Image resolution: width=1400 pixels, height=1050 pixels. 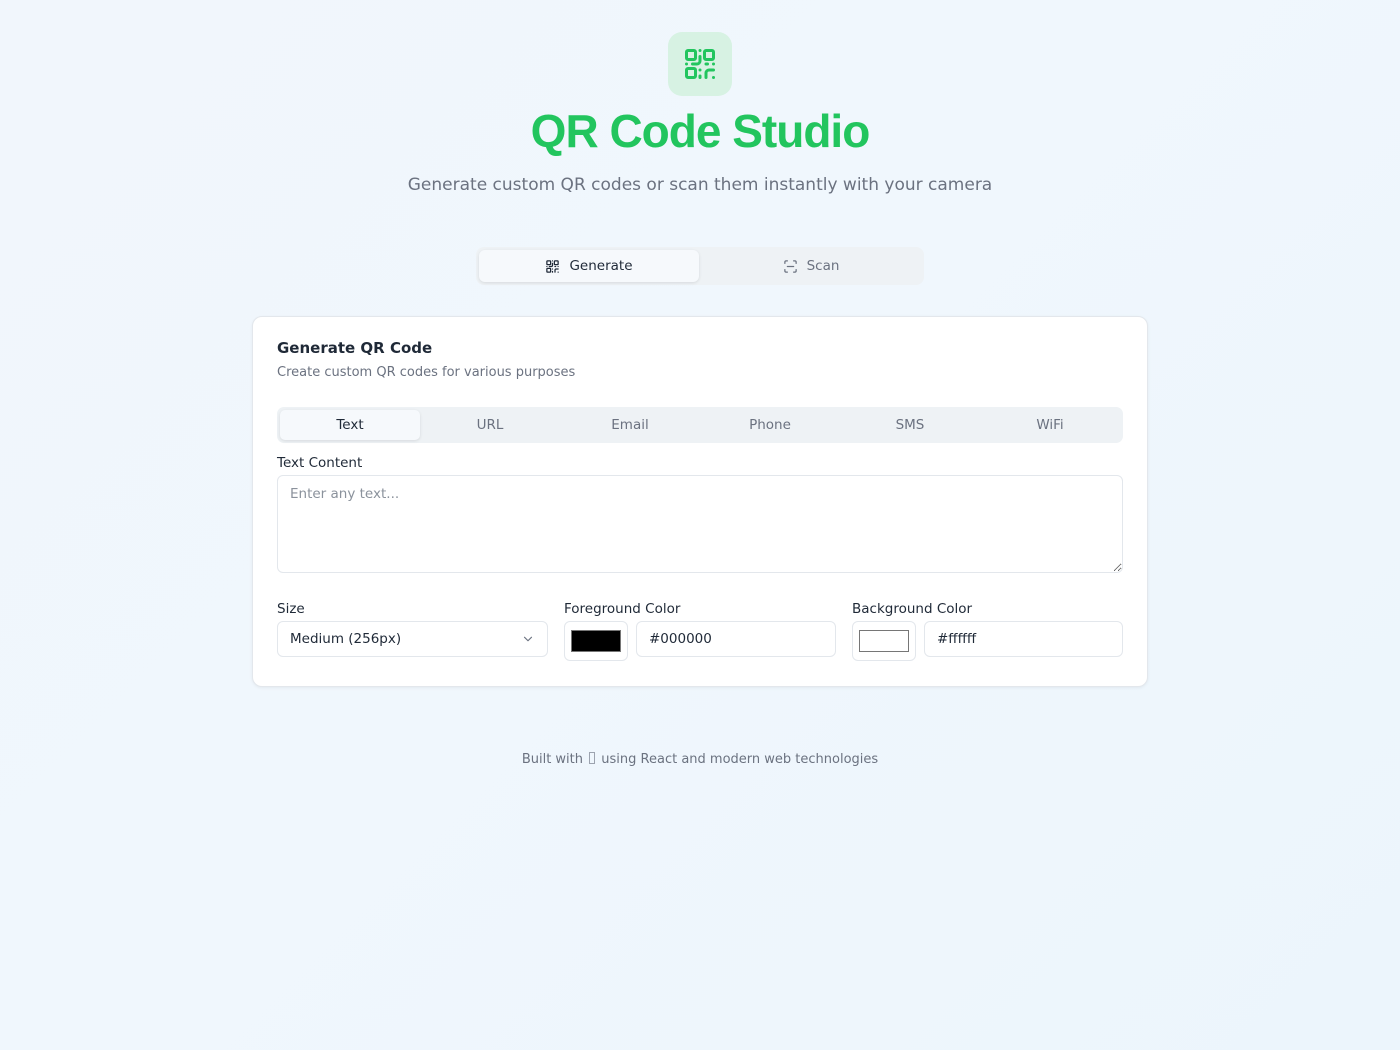 What do you see at coordinates (355, 348) in the screenshot?
I see `card-title: Generate QR Code` at bounding box center [355, 348].